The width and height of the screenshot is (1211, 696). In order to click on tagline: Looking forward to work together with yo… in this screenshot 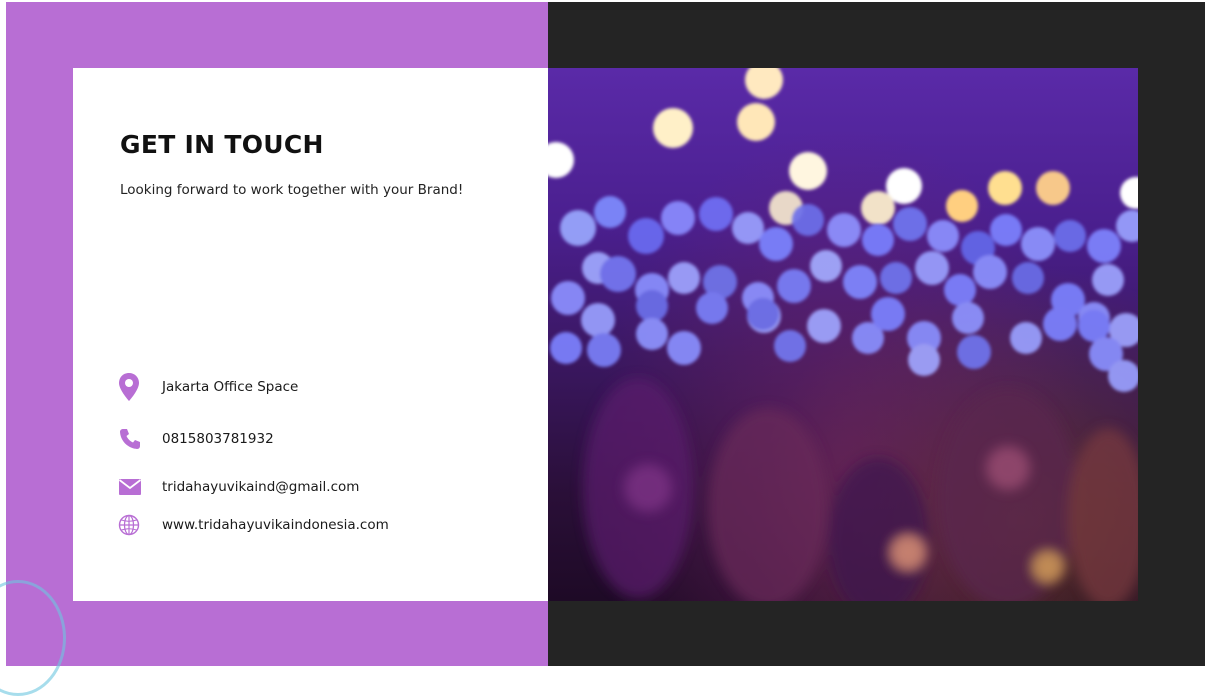, I will do `click(292, 190)`.